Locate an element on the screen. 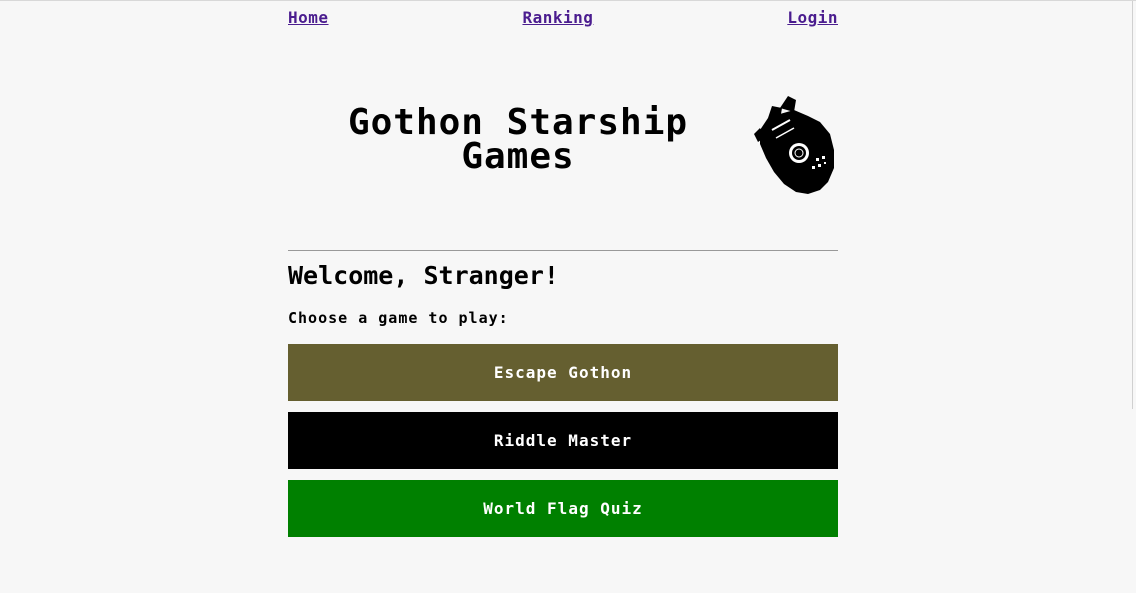 This screenshot has width=1136, height=593. riddle-master-button: Riddle Master is located at coordinates (563, 440).